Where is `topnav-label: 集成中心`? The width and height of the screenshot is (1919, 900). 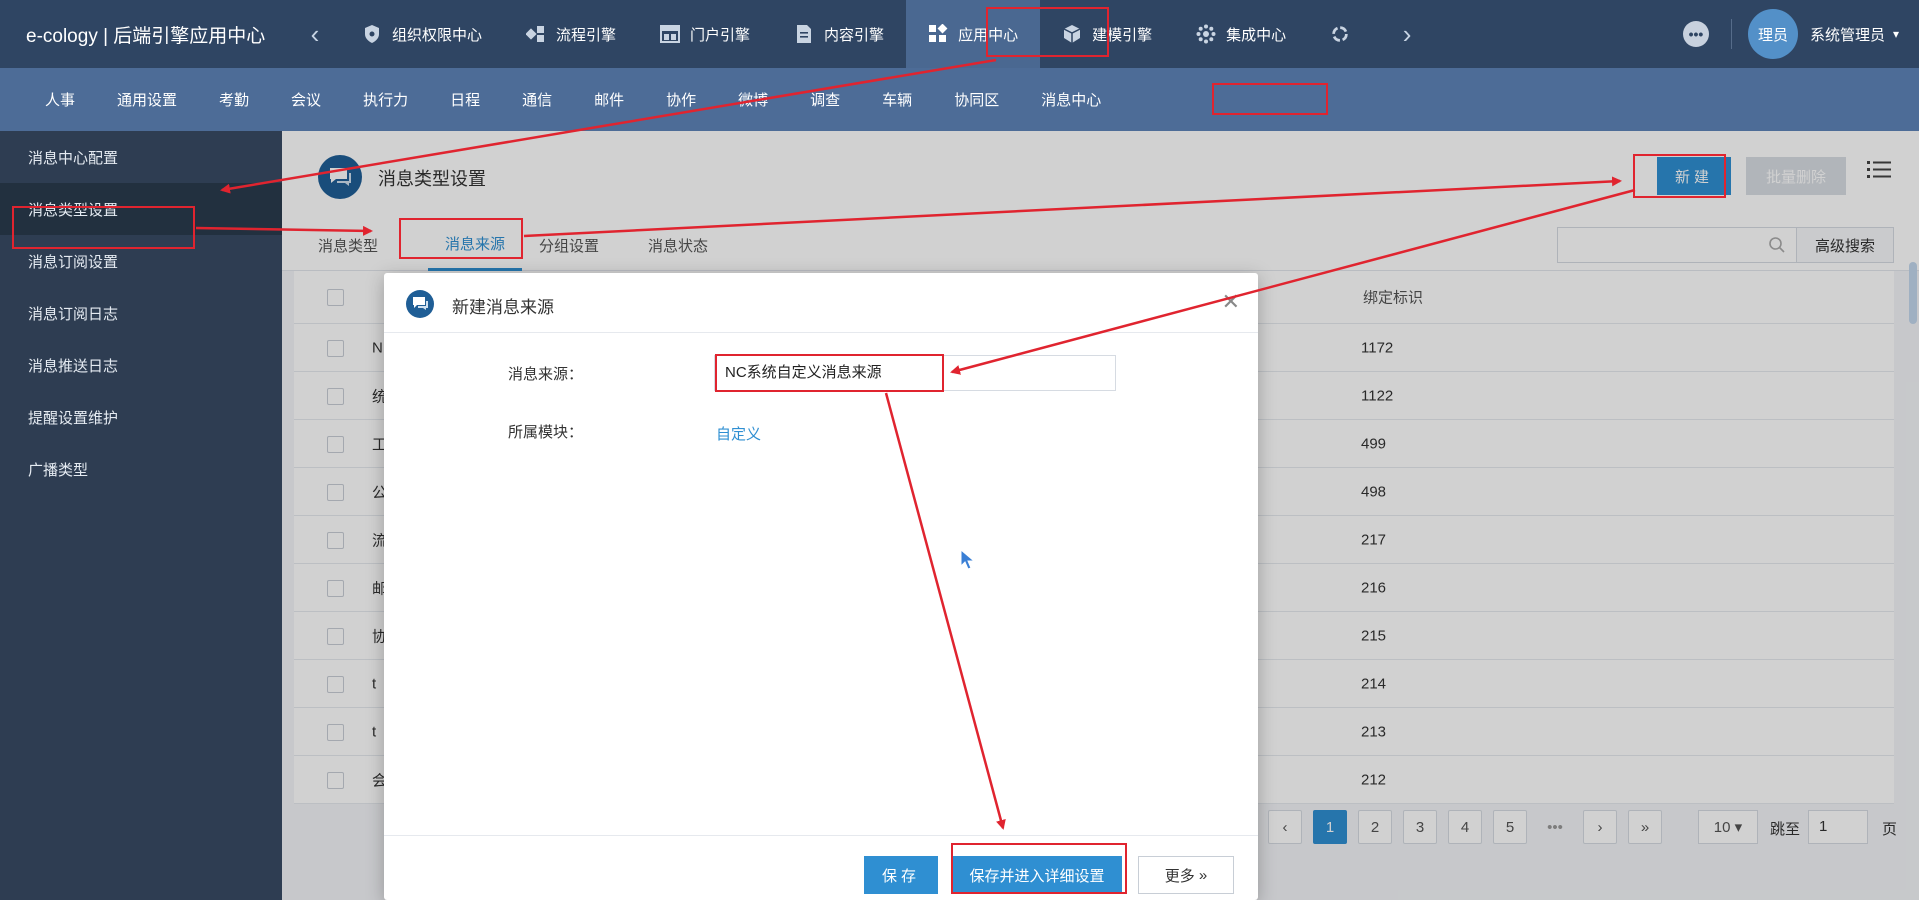
topnav-label: 集成中心 is located at coordinates (1256, 35).